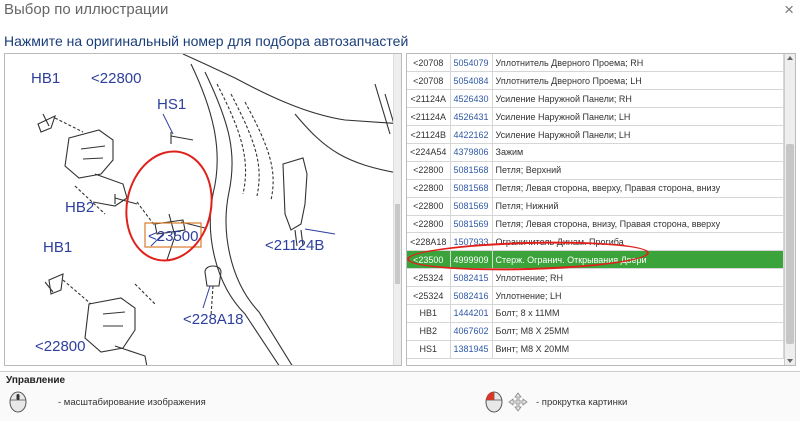 This screenshot has height=421, width=800. I want to click on part-number-link: 4422162, so click(471, 134).